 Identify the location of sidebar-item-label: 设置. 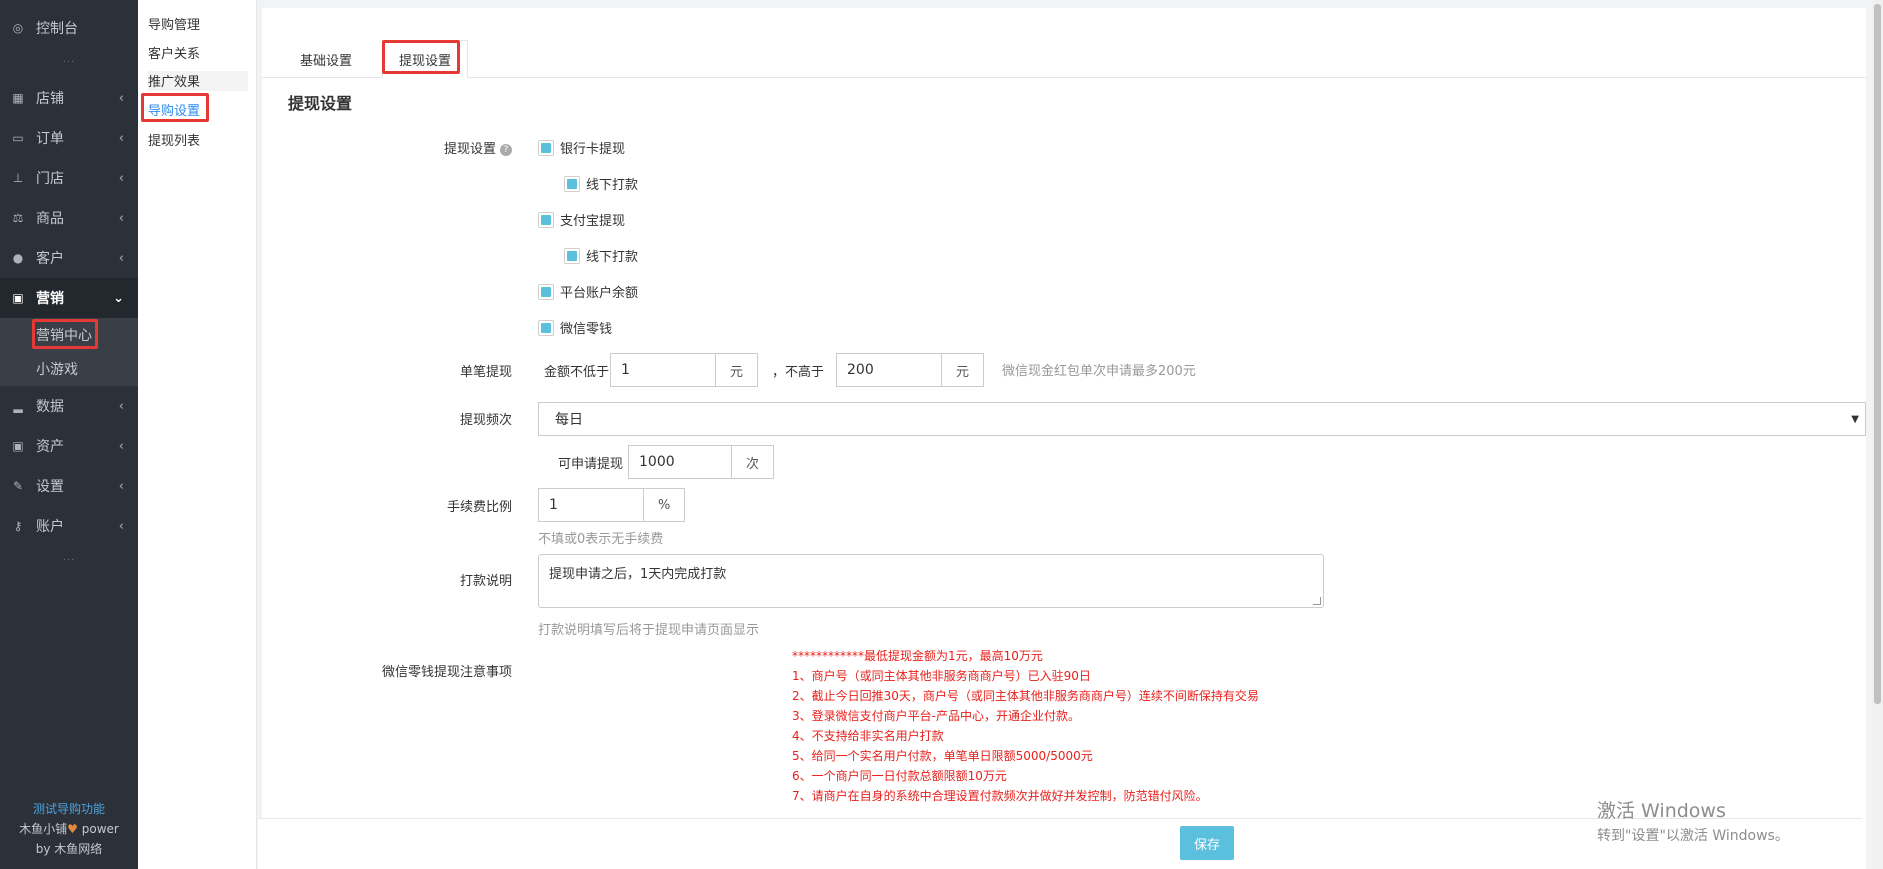
(50, 487).